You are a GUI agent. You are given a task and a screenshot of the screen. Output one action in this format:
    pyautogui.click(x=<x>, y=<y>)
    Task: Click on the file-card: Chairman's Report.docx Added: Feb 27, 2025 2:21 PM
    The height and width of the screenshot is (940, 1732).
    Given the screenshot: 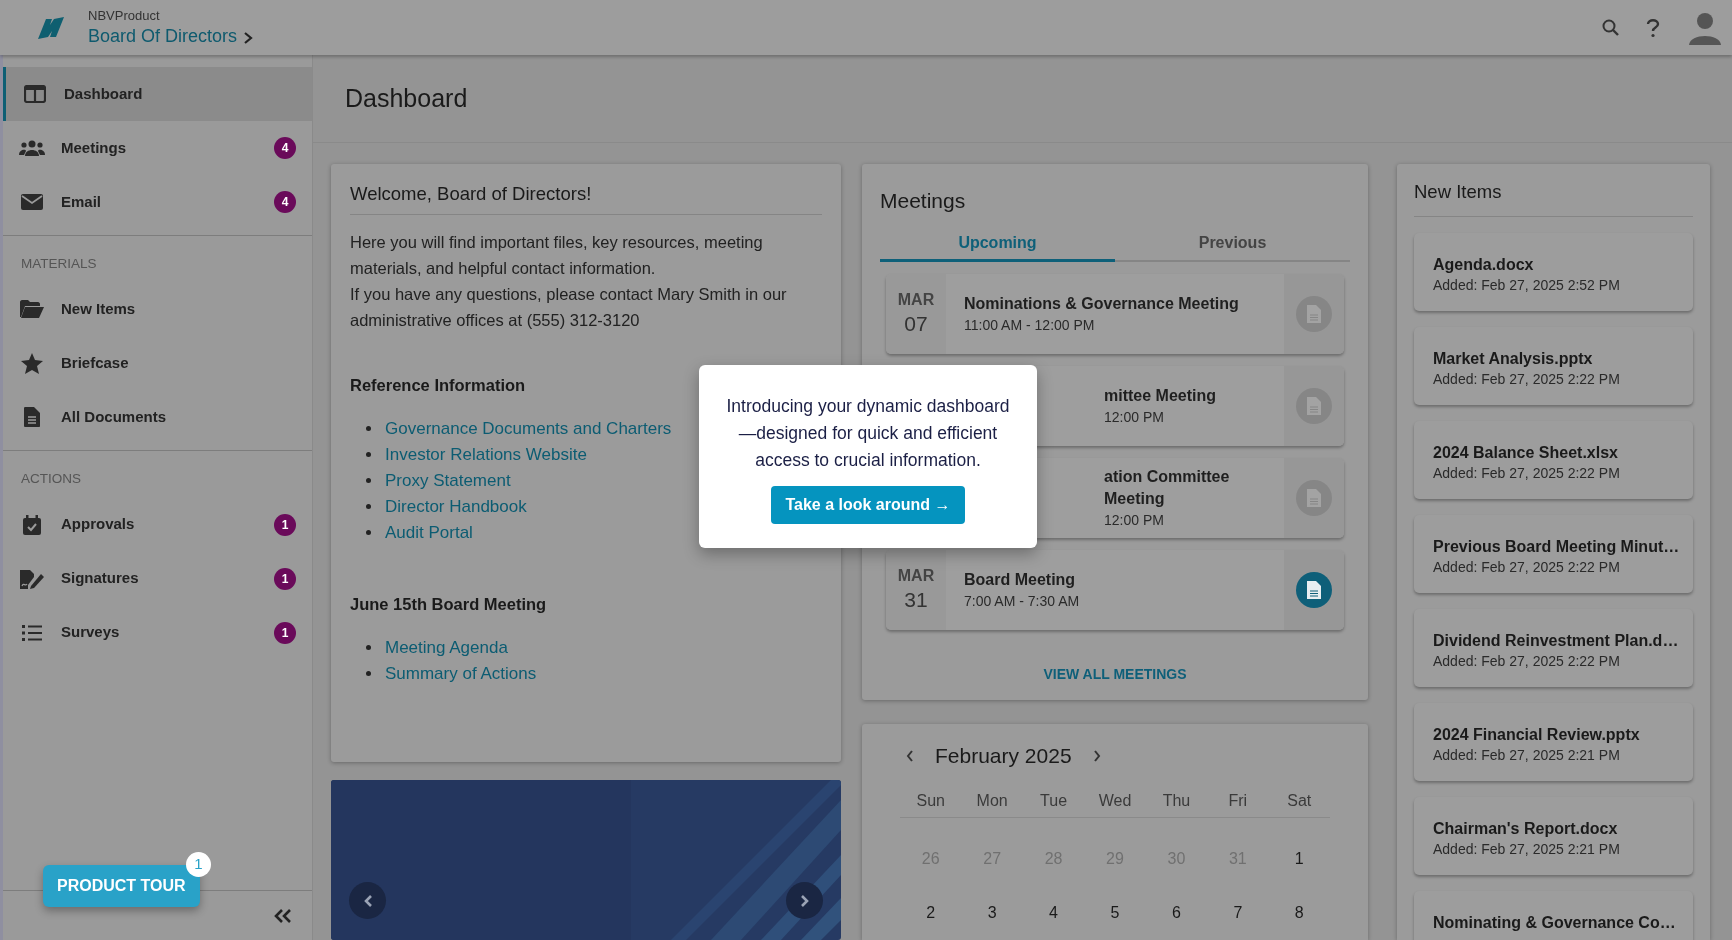 What is the action you would take?
    pyautogui.click(x=1553, y=835)
    